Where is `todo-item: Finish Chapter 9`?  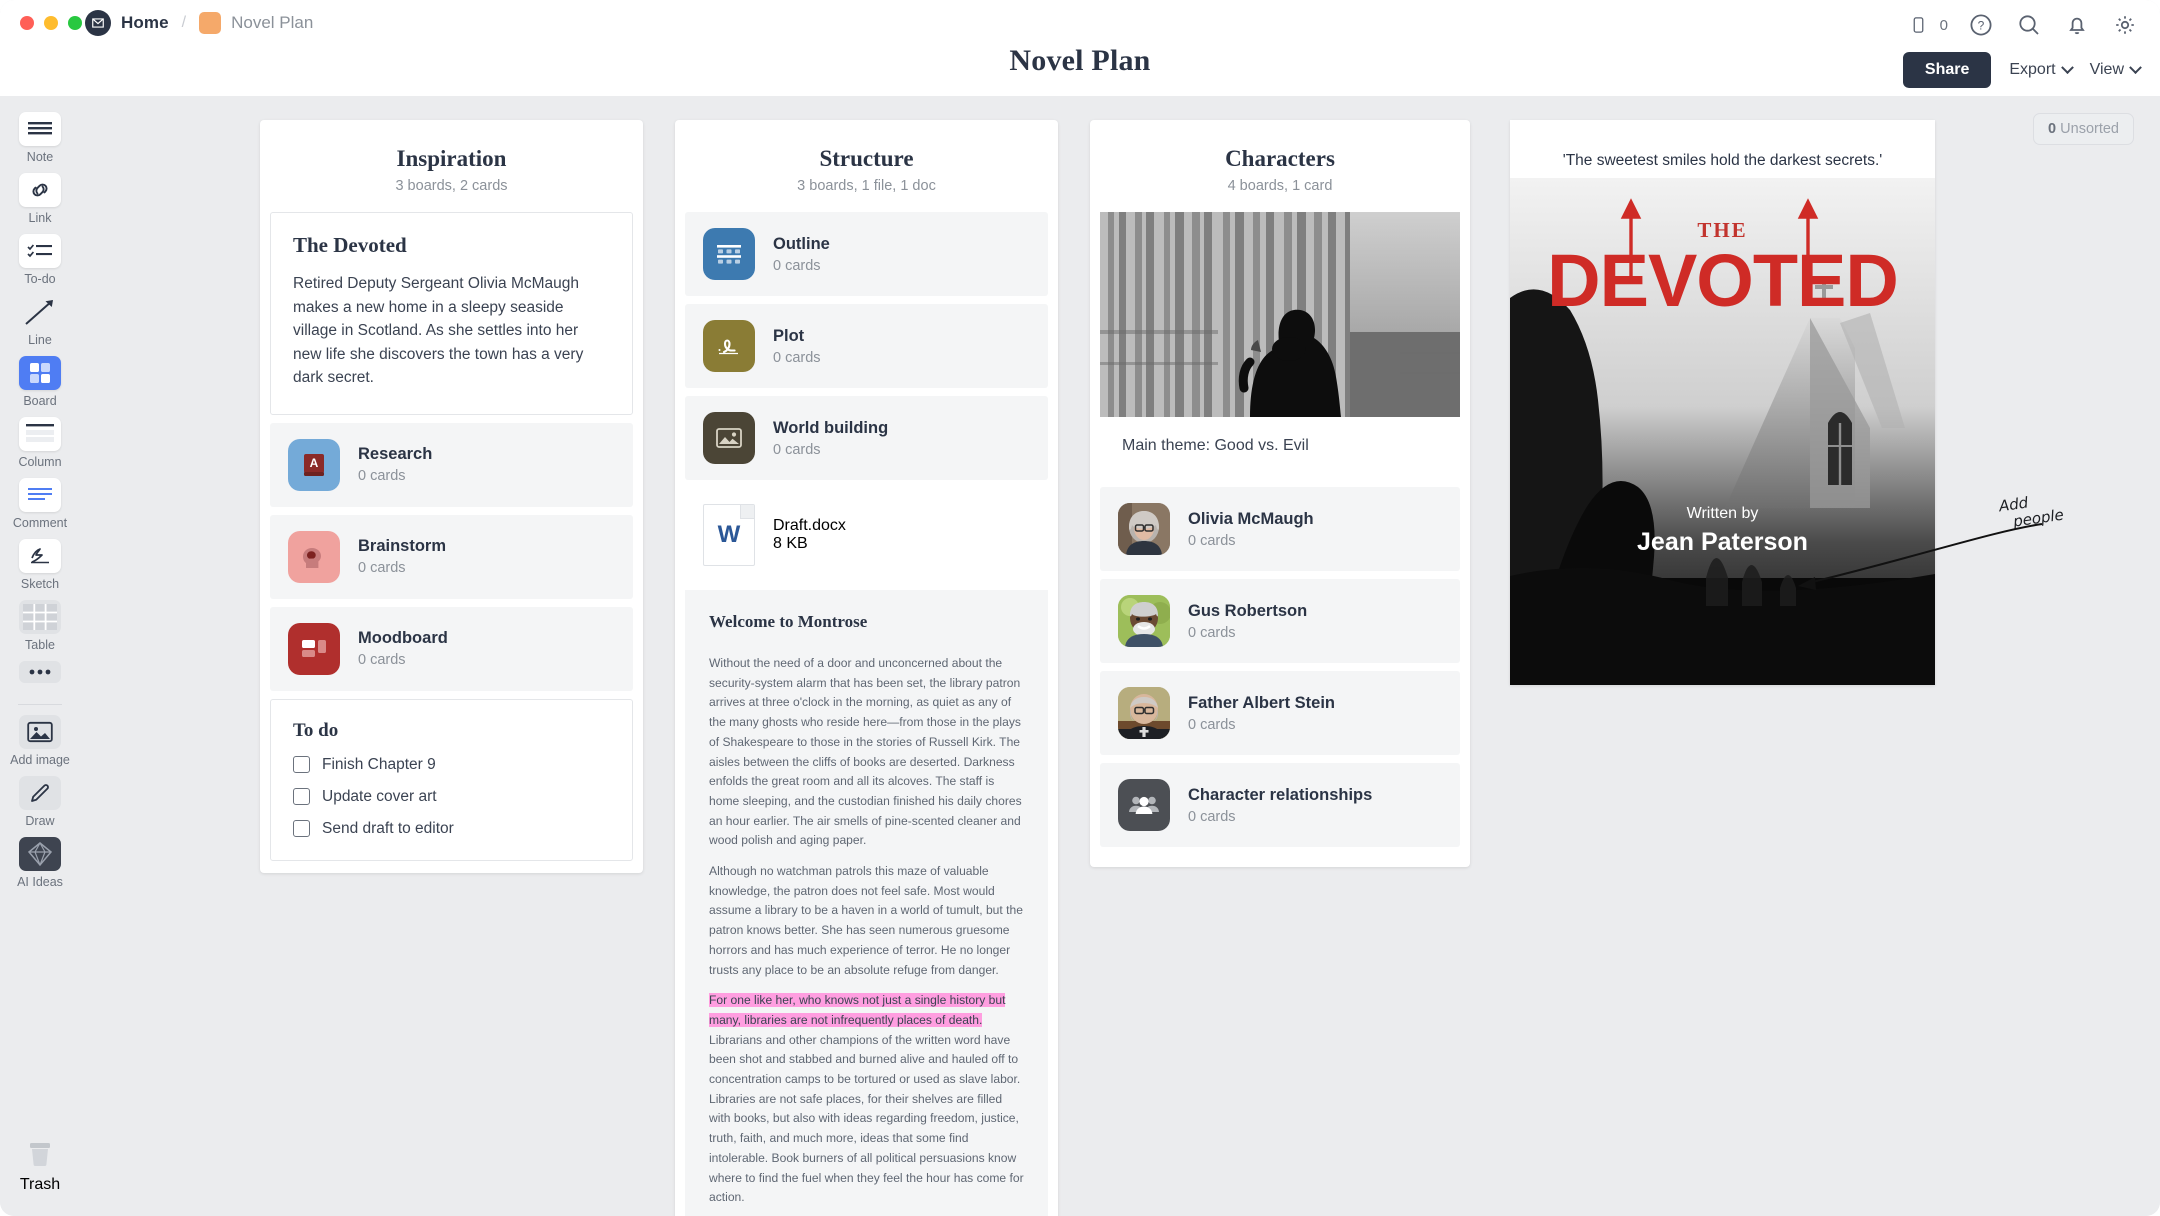 todo-item: Finish Chapter 9 is located at coordinates (451, 765).